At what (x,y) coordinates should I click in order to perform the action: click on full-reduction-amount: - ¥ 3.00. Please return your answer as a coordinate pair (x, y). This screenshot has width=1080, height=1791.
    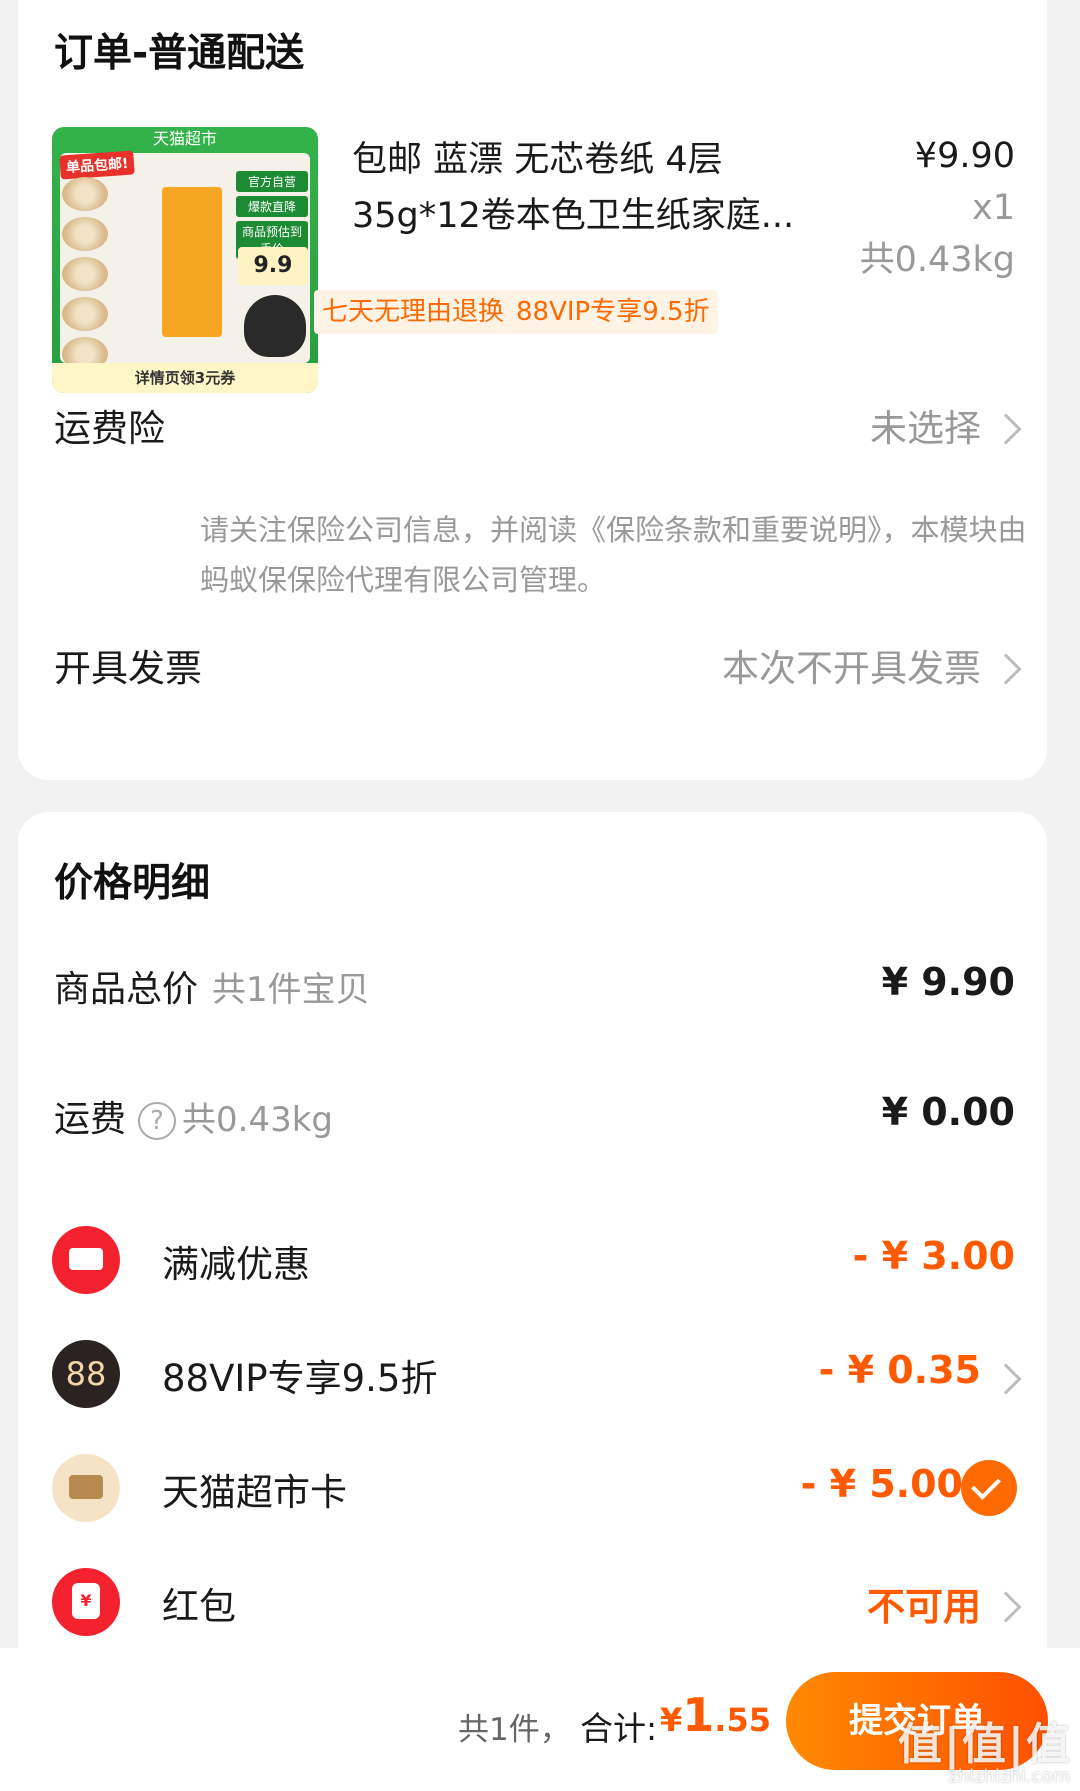
    Looking at the image, I should click on (933, 1256).